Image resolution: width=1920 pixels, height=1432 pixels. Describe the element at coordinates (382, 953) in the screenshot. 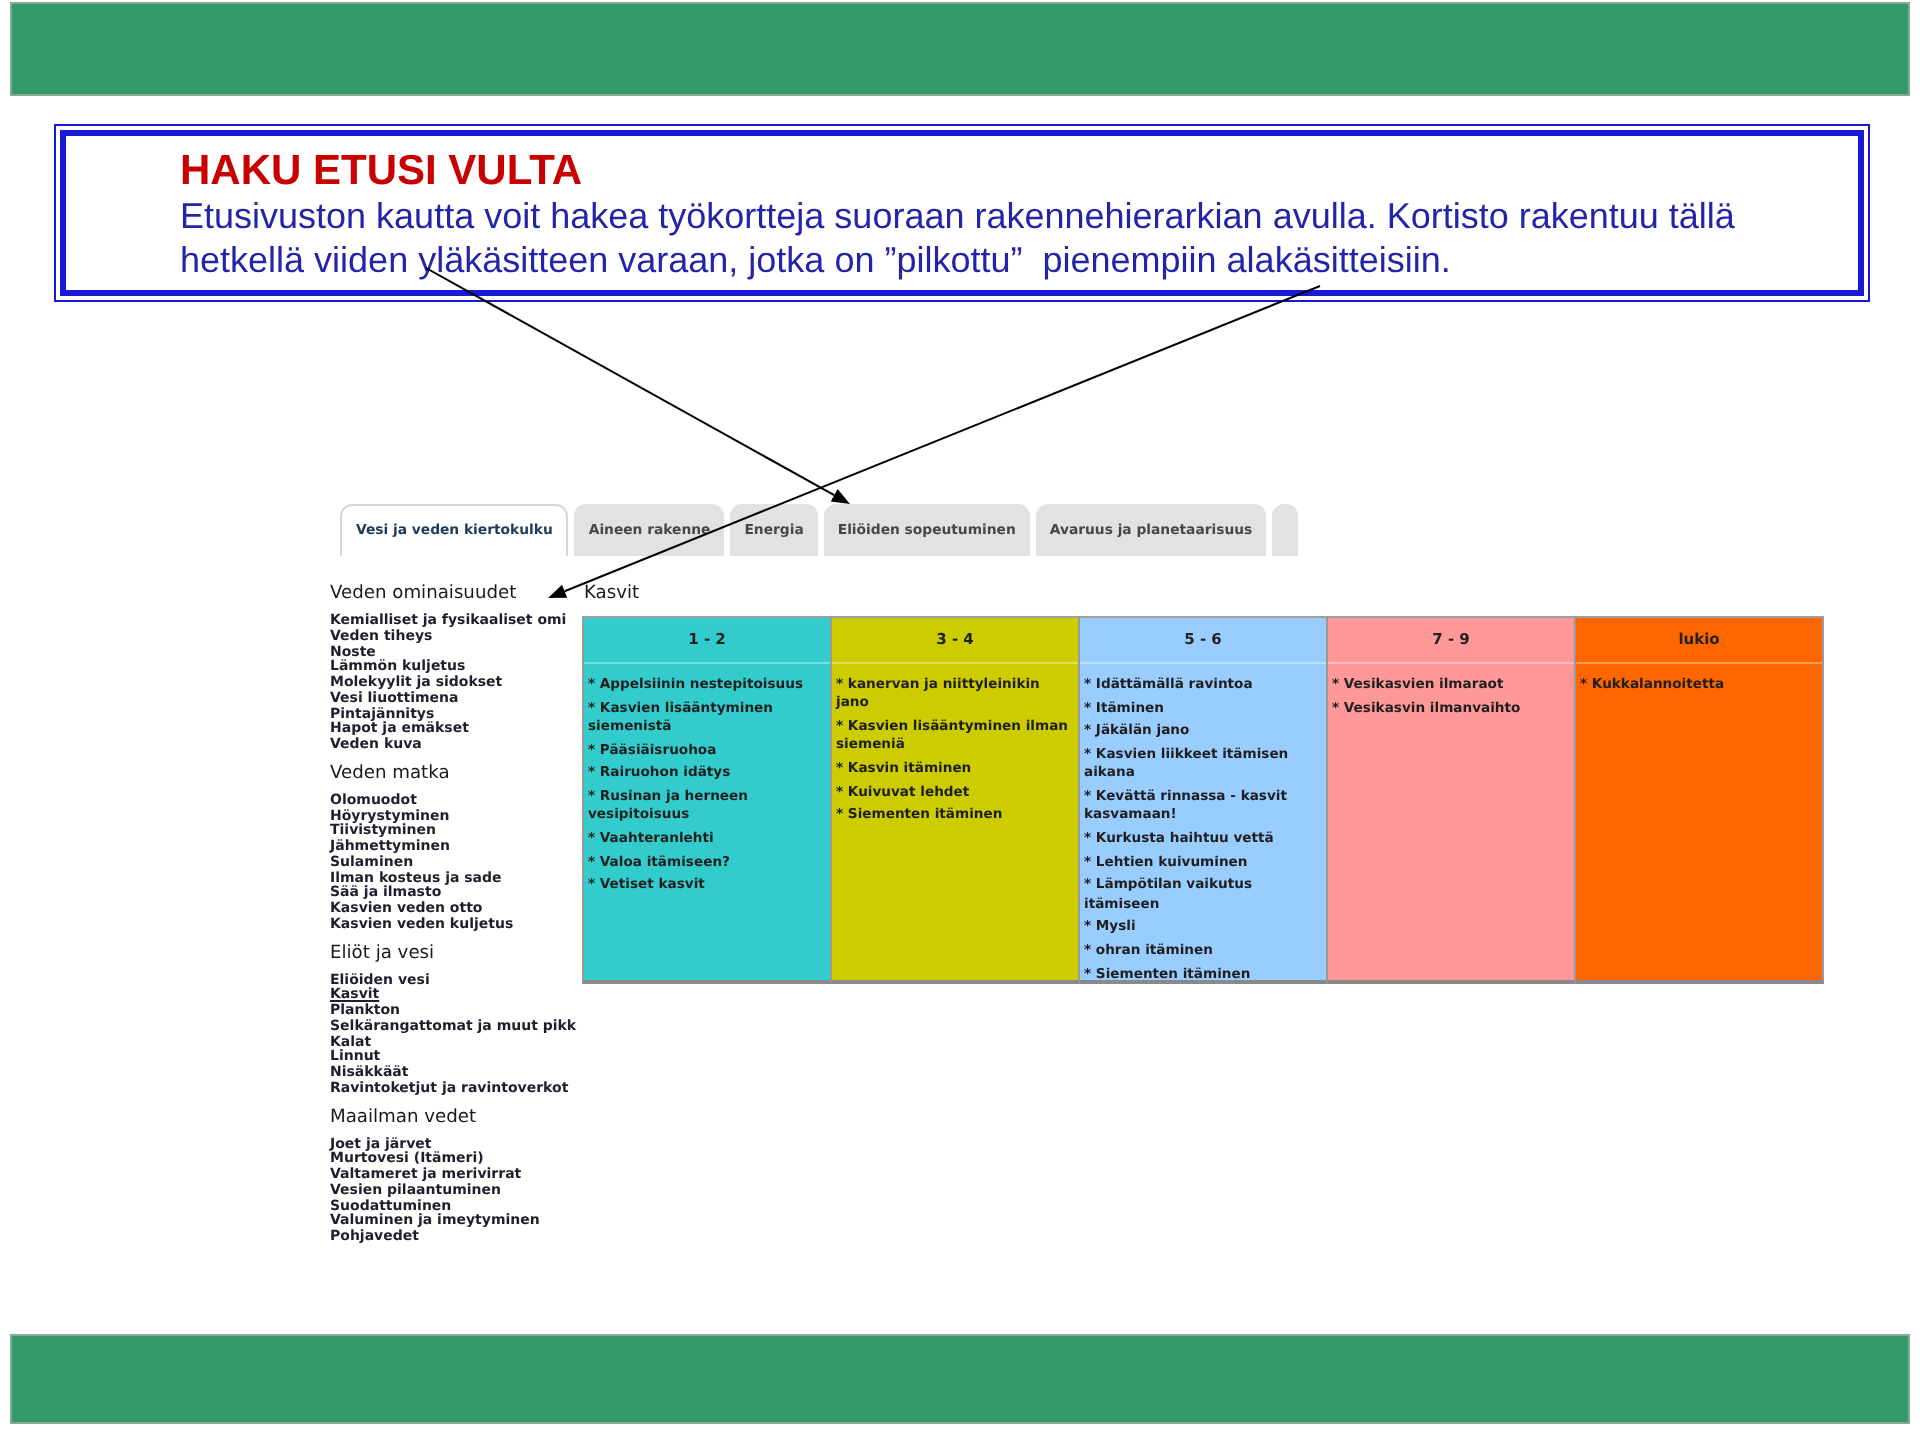

I see `sidebar-heading: Eliöt ja vesi` at that location.